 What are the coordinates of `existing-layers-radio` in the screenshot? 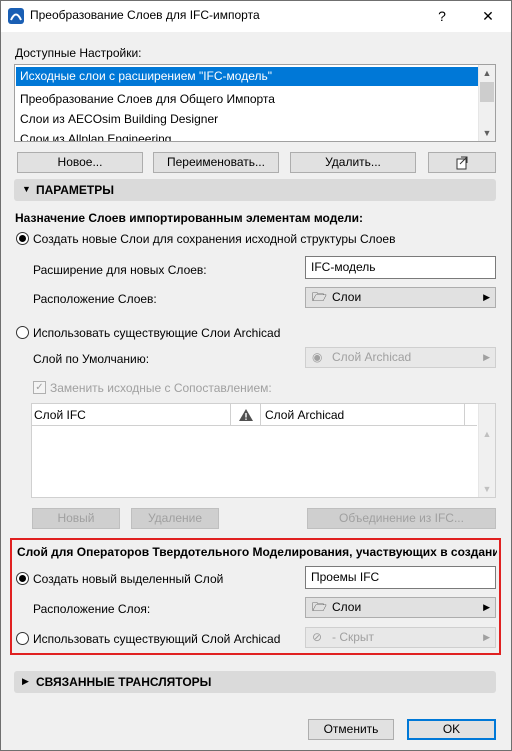 It's located at (22, 332).